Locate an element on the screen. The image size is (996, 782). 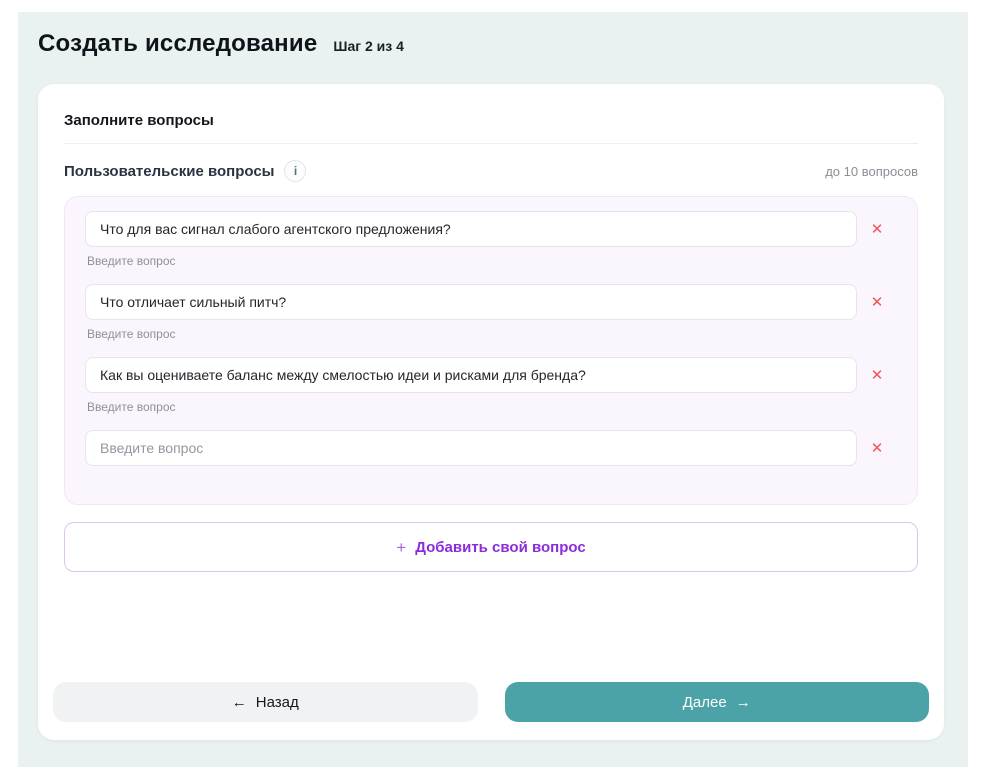
back-button: ← Назад is located at coordinates (265, 702).